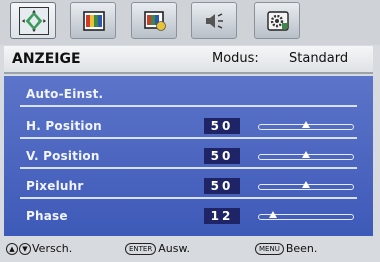 The image size is (380, 262). What do you see at coordinates (188, 186) in the screenshot?
I see `menu-item-pixel-clock: Pixeluhr 50` at bounding box center [188, 186].